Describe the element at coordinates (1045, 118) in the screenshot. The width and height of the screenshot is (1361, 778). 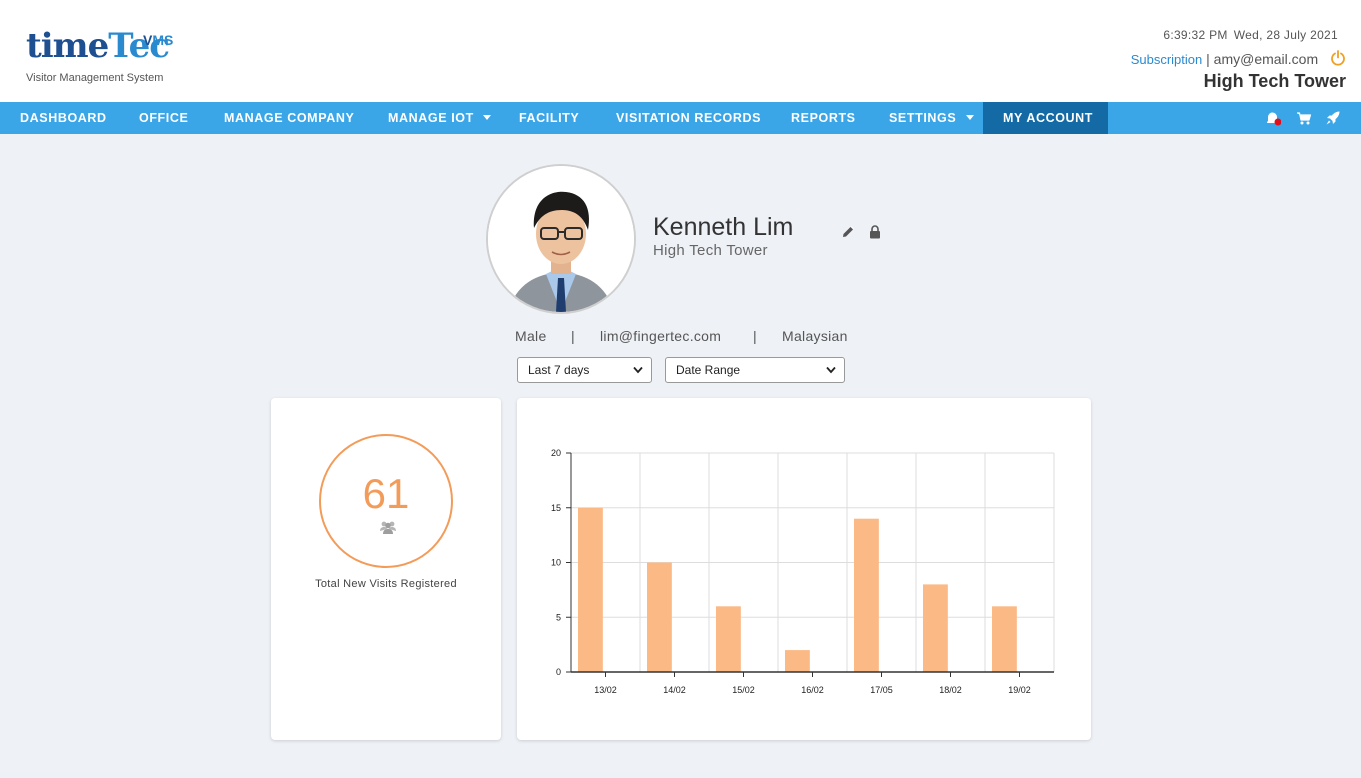
I see `nav-my-account: MY ACCOUNT` at that location.